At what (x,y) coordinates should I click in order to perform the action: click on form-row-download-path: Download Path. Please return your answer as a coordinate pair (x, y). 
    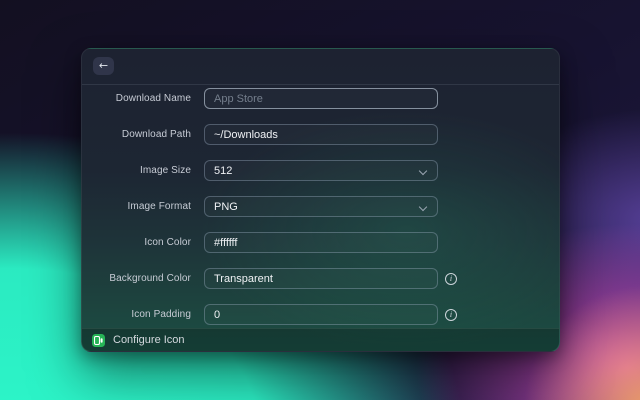
    Looking at the image, I should click on (320, 134).